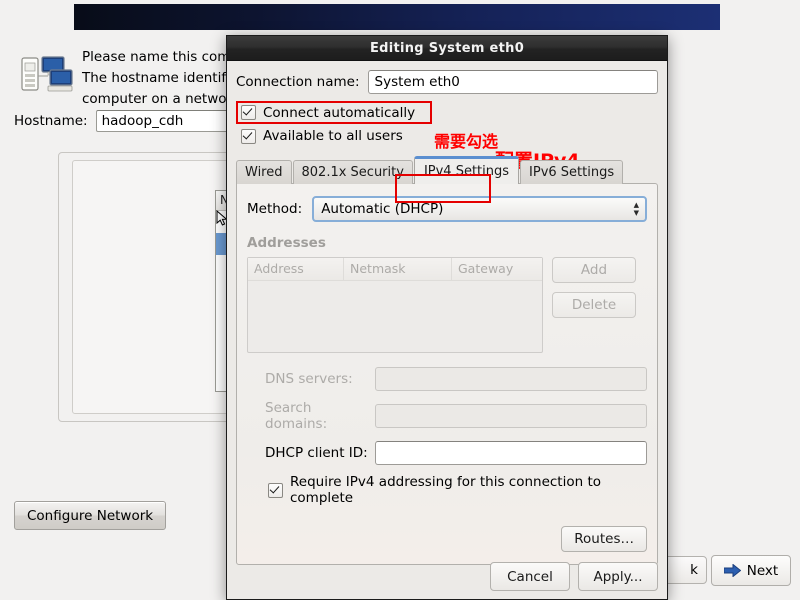 This screenshot has height=600, width=800. What do you see at coordinates (286, 243) in the screenshot?
I see `addresses-section-label: Addresses` at bounding box center [286, 243].